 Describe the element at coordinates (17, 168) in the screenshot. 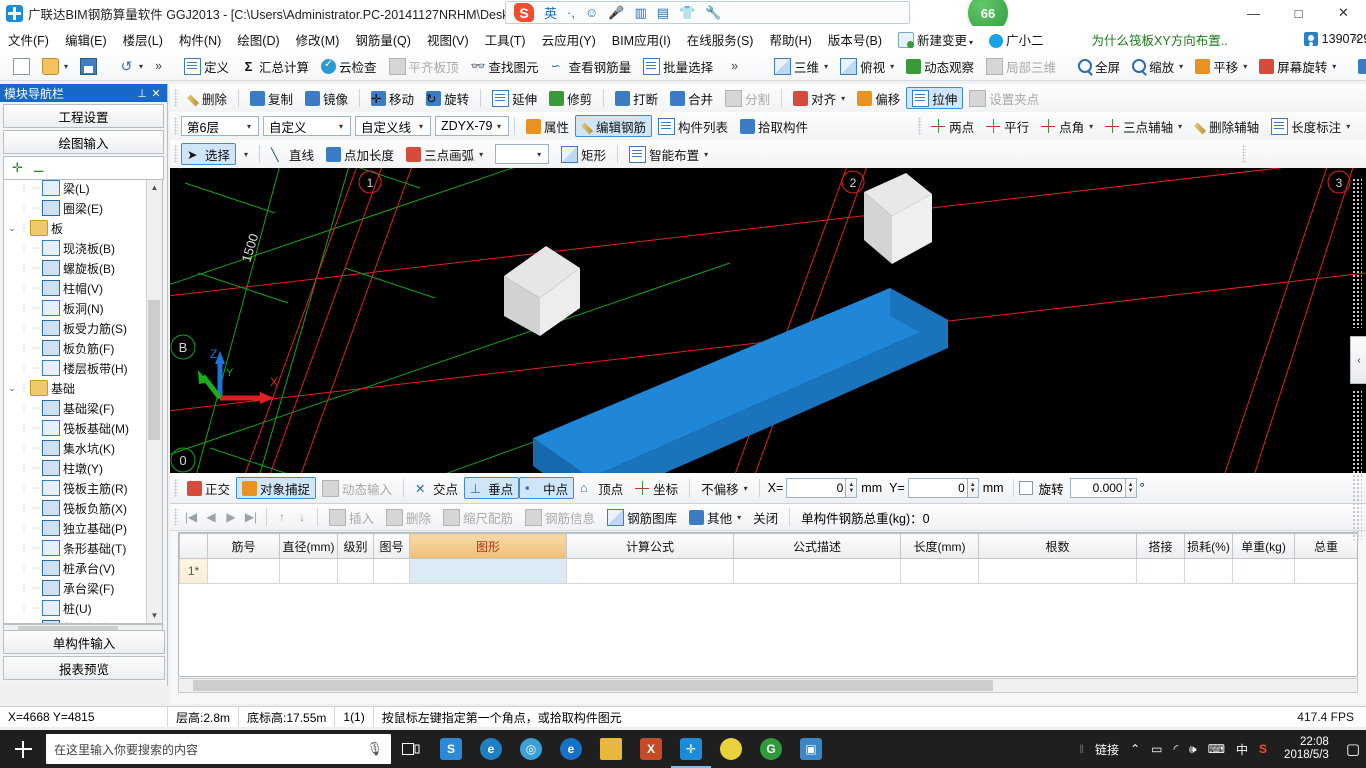

I see `expand-all-icon: ✛` at that location.